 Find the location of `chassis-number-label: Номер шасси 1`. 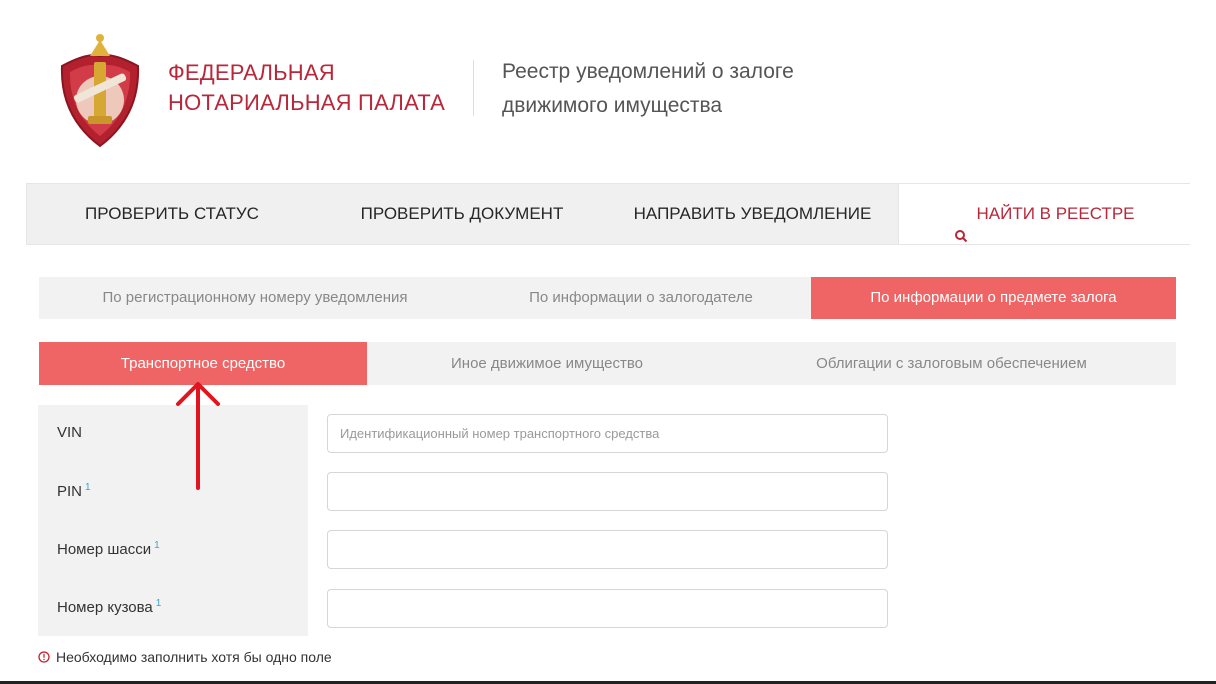

chassis-number-label: Номер шасси 1 is located at coordinates (108, 549).